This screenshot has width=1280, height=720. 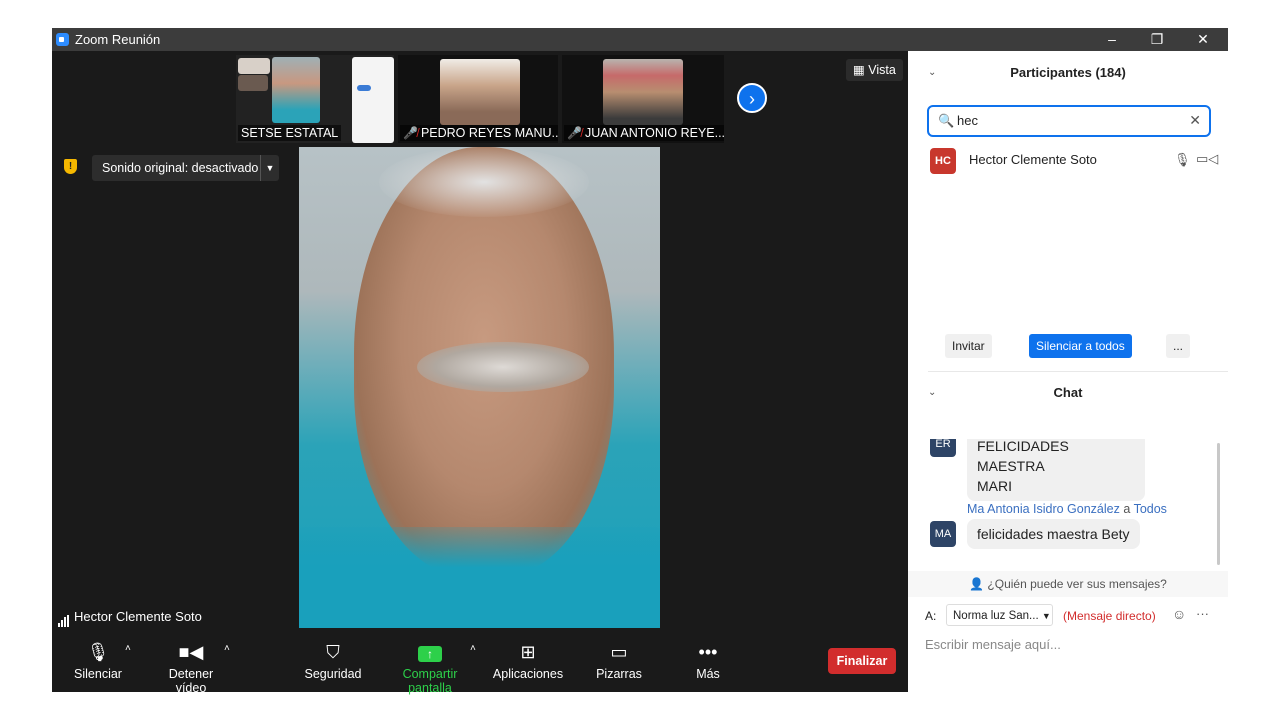 I want to click on speaker-name-label: Hector Clemente Soto, so click(x=130, y=617).